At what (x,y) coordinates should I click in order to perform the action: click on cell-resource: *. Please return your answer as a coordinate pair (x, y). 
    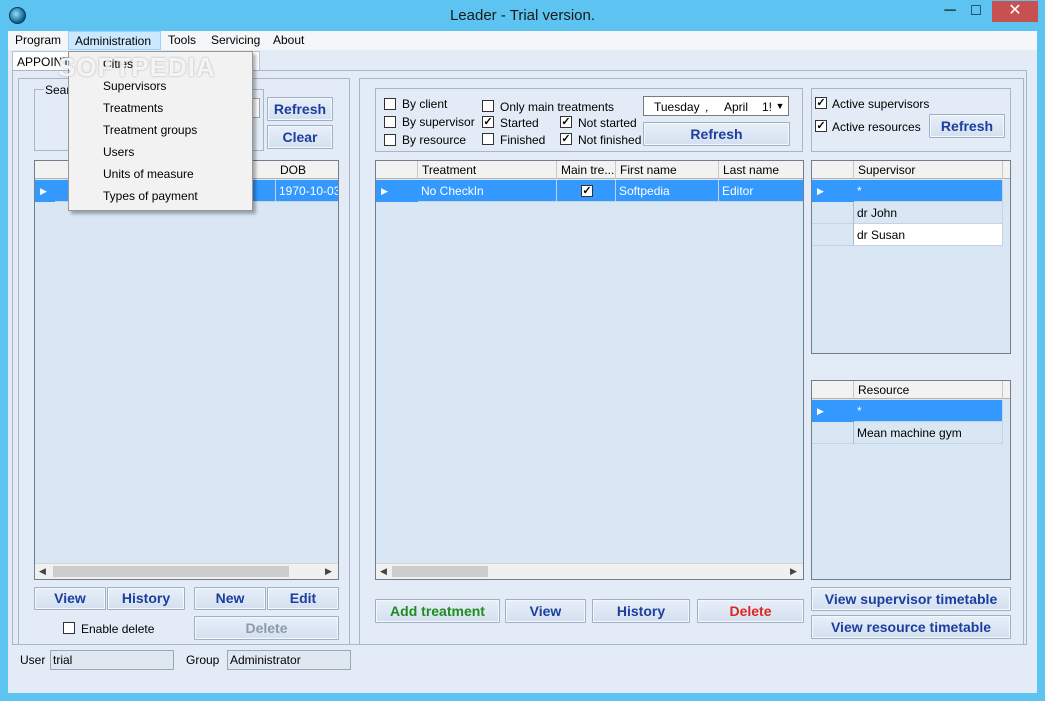
    Looking at the image, I should click on (928, 411).